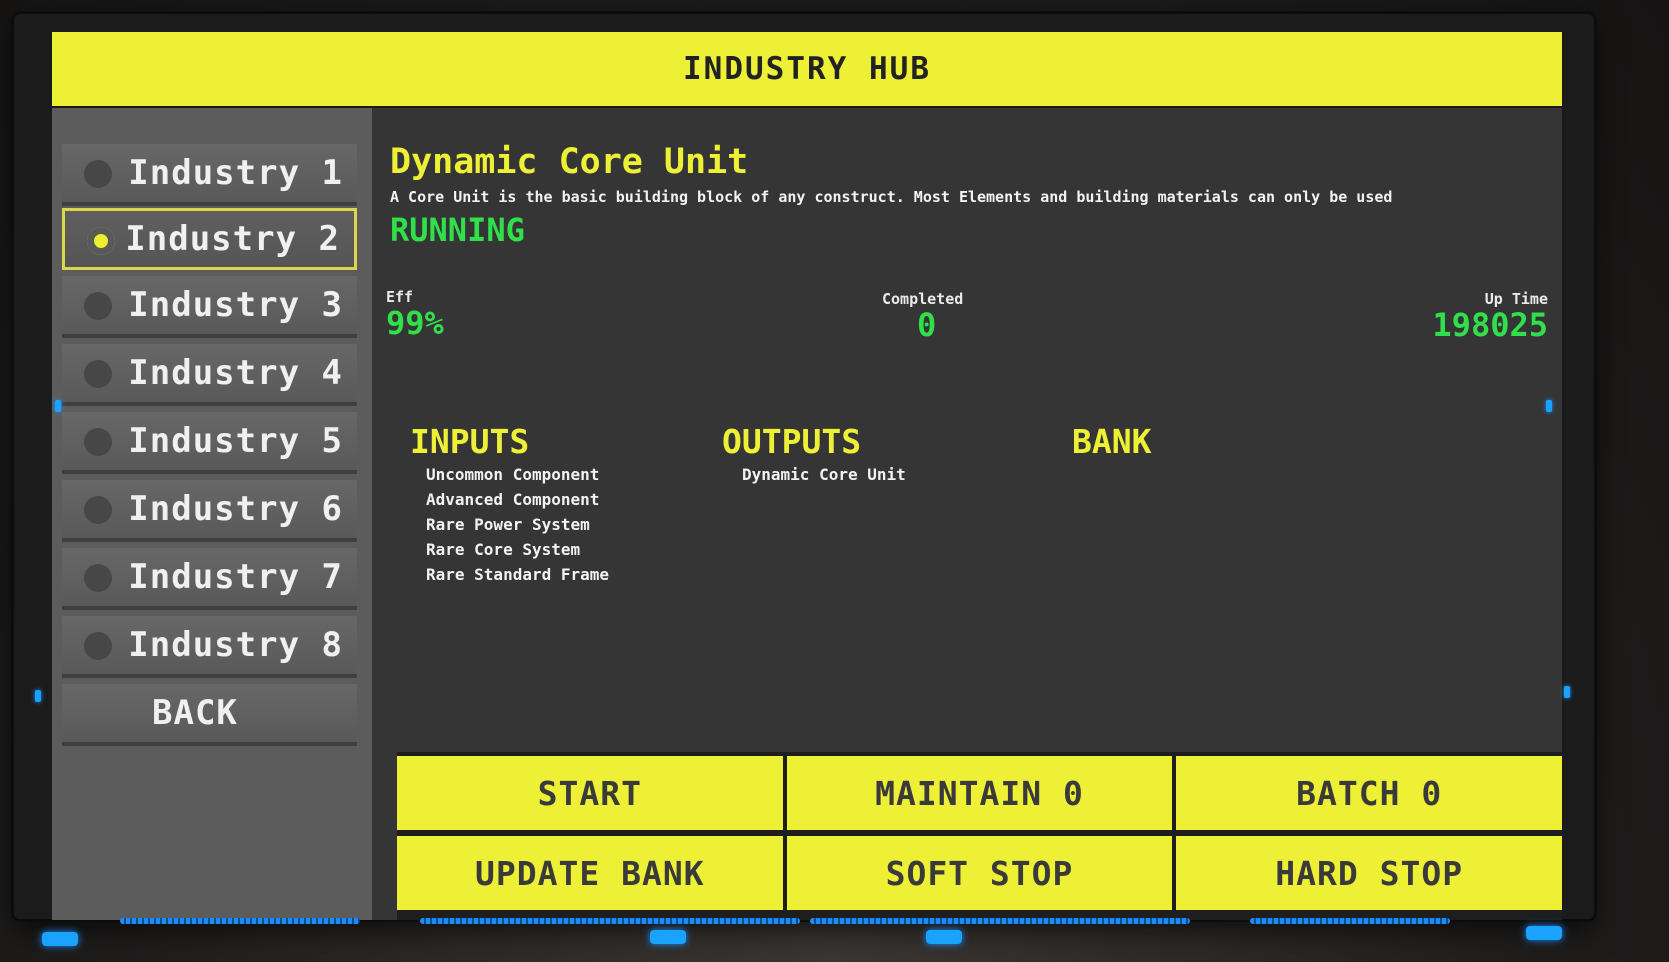 This screenshot has height=962, width=1669. I want to click on sidebar-item-label: Industry 7, so click(235, 577).